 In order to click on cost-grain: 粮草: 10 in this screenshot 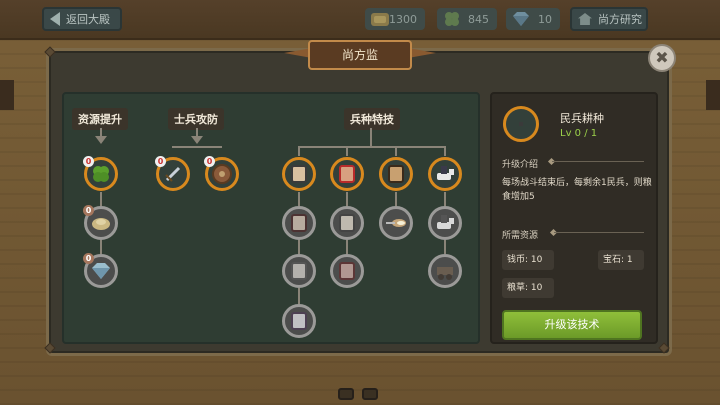, I will do `click(528, 288)`.